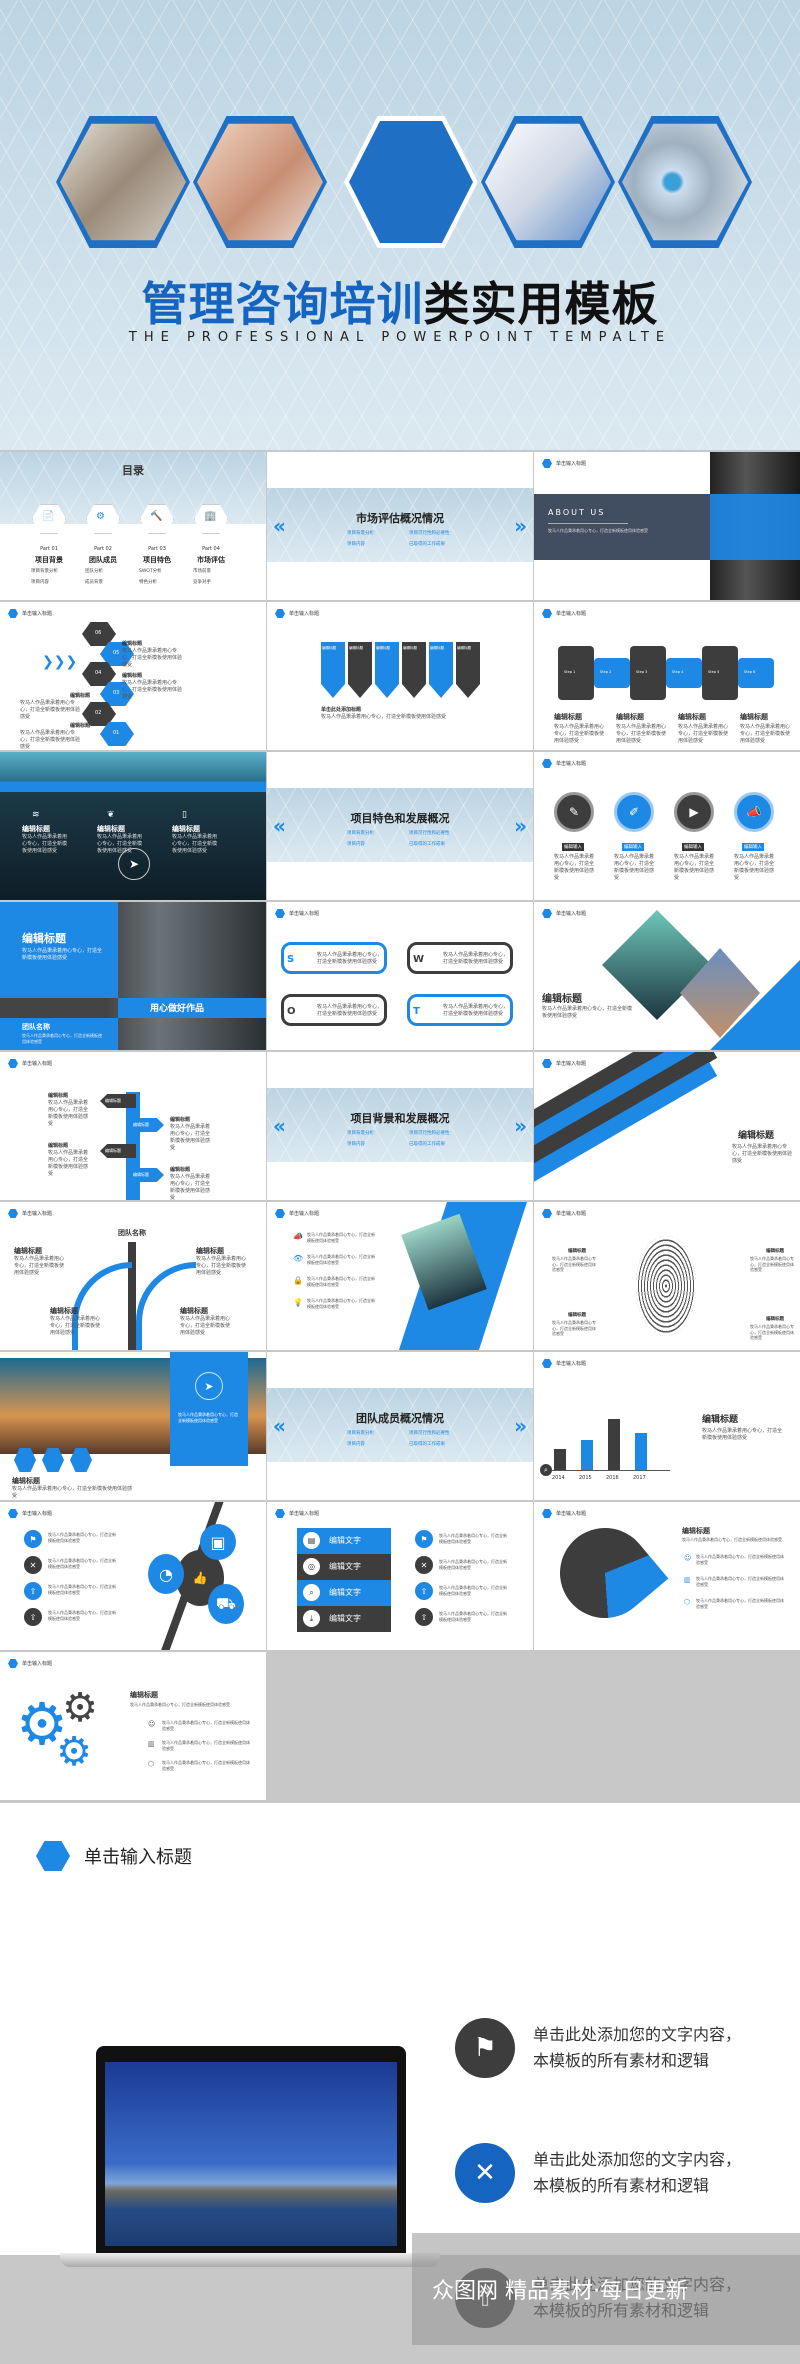  Describe the element at coordinates (667, 526) in the screenshot. I see `about-slide: 单击输入标题 ABOUT US 牧马人作品秉承着用心专心，打造全新模板使用体验感受` at that location.